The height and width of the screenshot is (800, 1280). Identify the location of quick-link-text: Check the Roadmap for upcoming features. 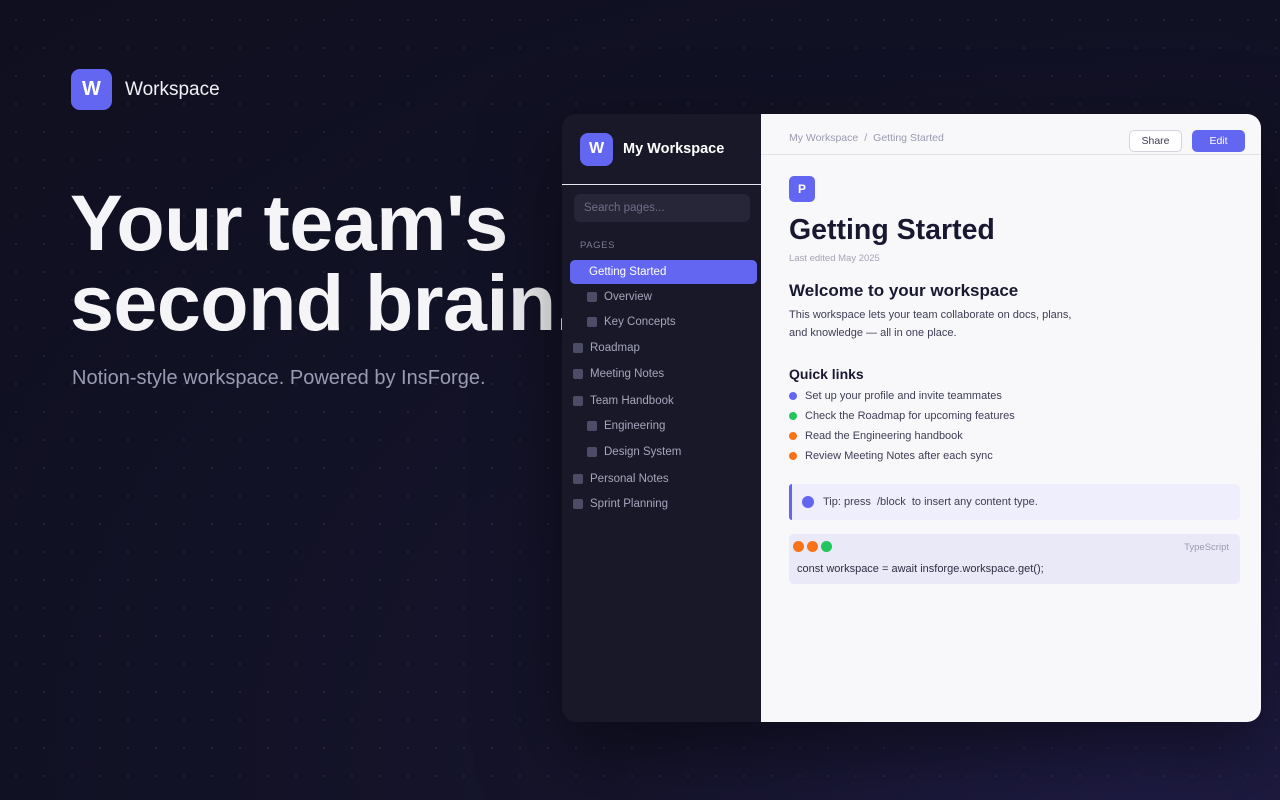
(910, 416).